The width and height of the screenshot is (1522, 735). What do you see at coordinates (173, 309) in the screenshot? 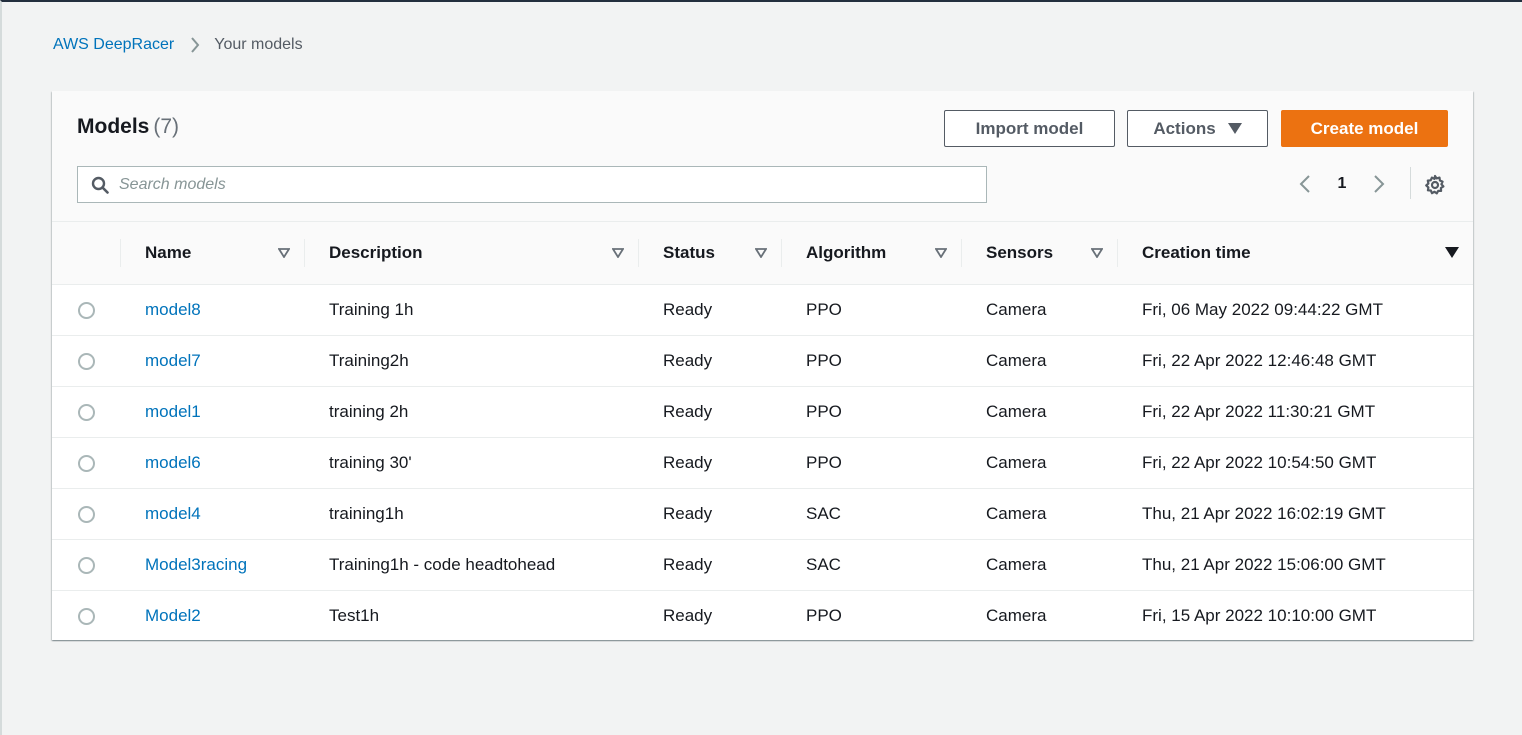
I see `model-name-link: model8` at bounding box center [173, 309].